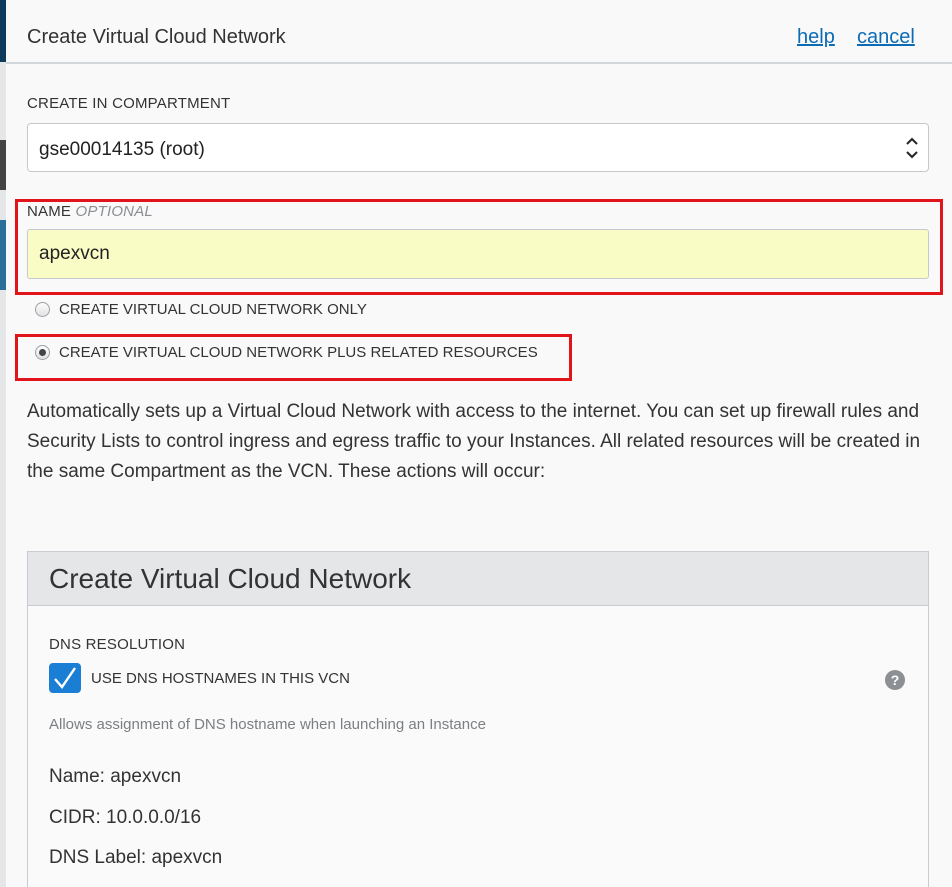  I want to click on compartment-label: CREATE IN COMPARTMENT, so click(129, 103).